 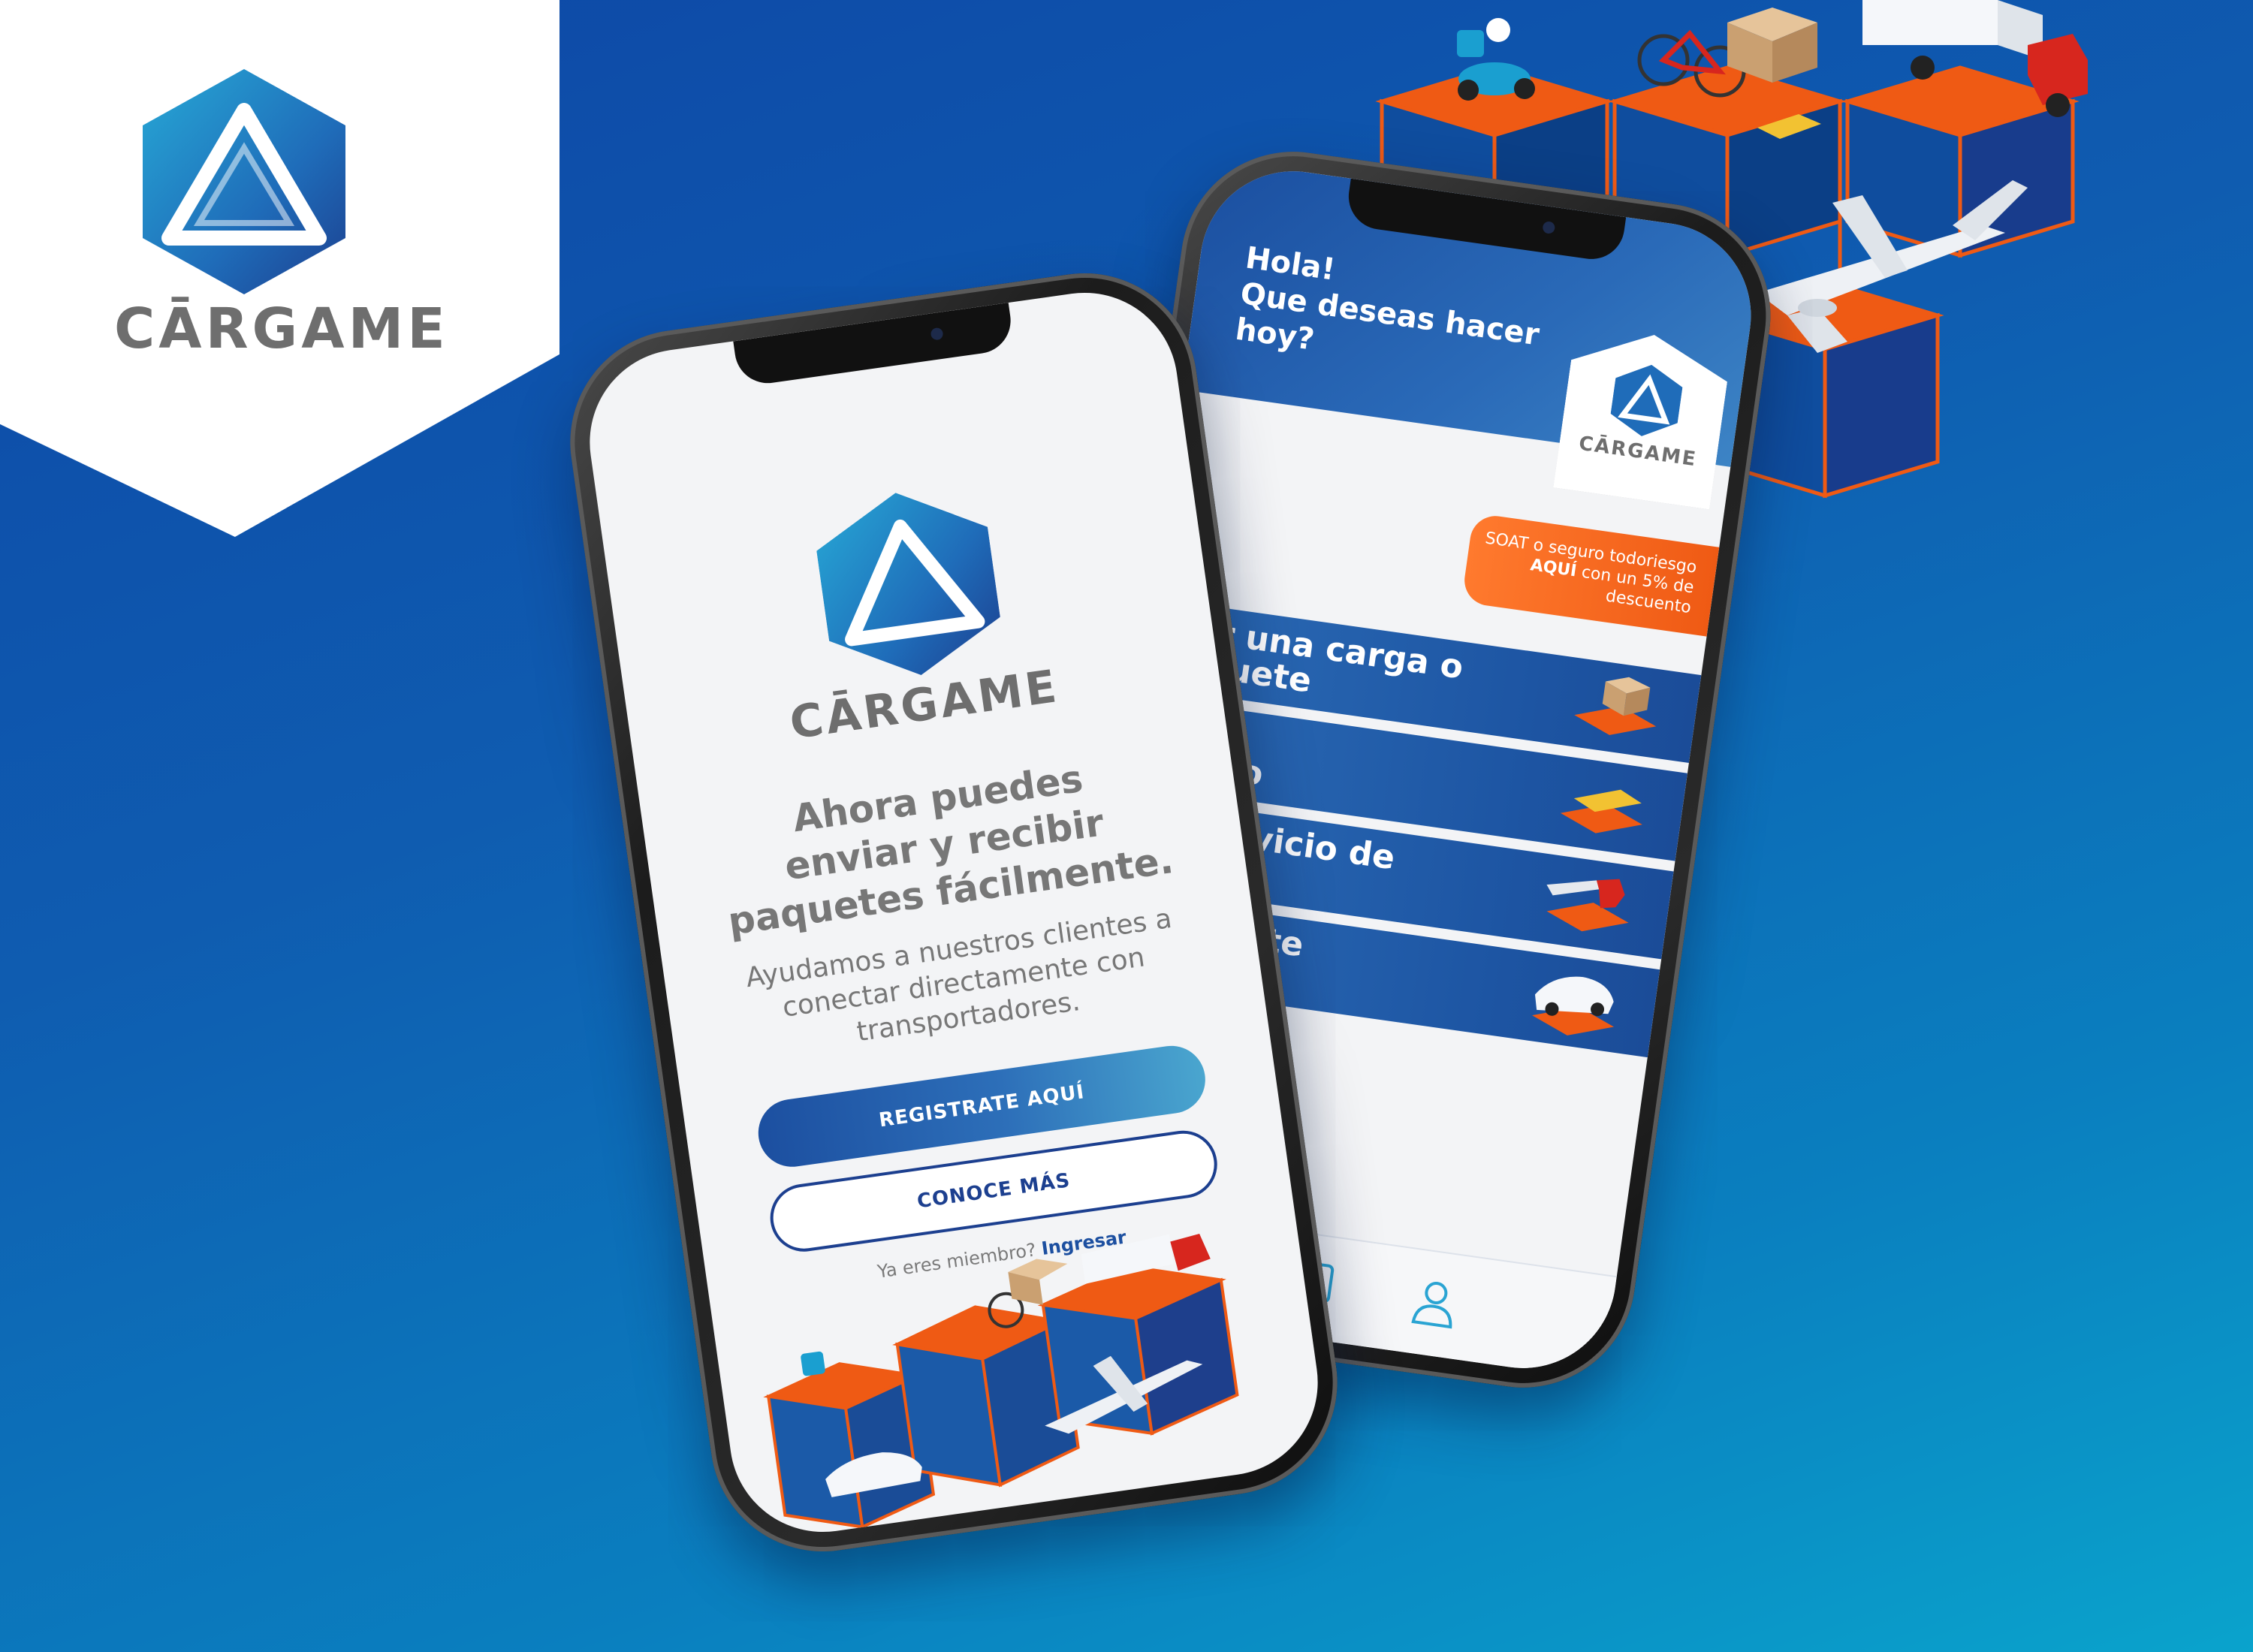 I want to click on phone-notch, so click(x=874, y=344).